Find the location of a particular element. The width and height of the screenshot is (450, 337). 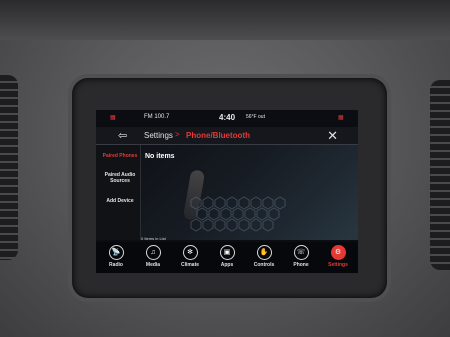

nav-label: Media is located at coordinates (153, 265).